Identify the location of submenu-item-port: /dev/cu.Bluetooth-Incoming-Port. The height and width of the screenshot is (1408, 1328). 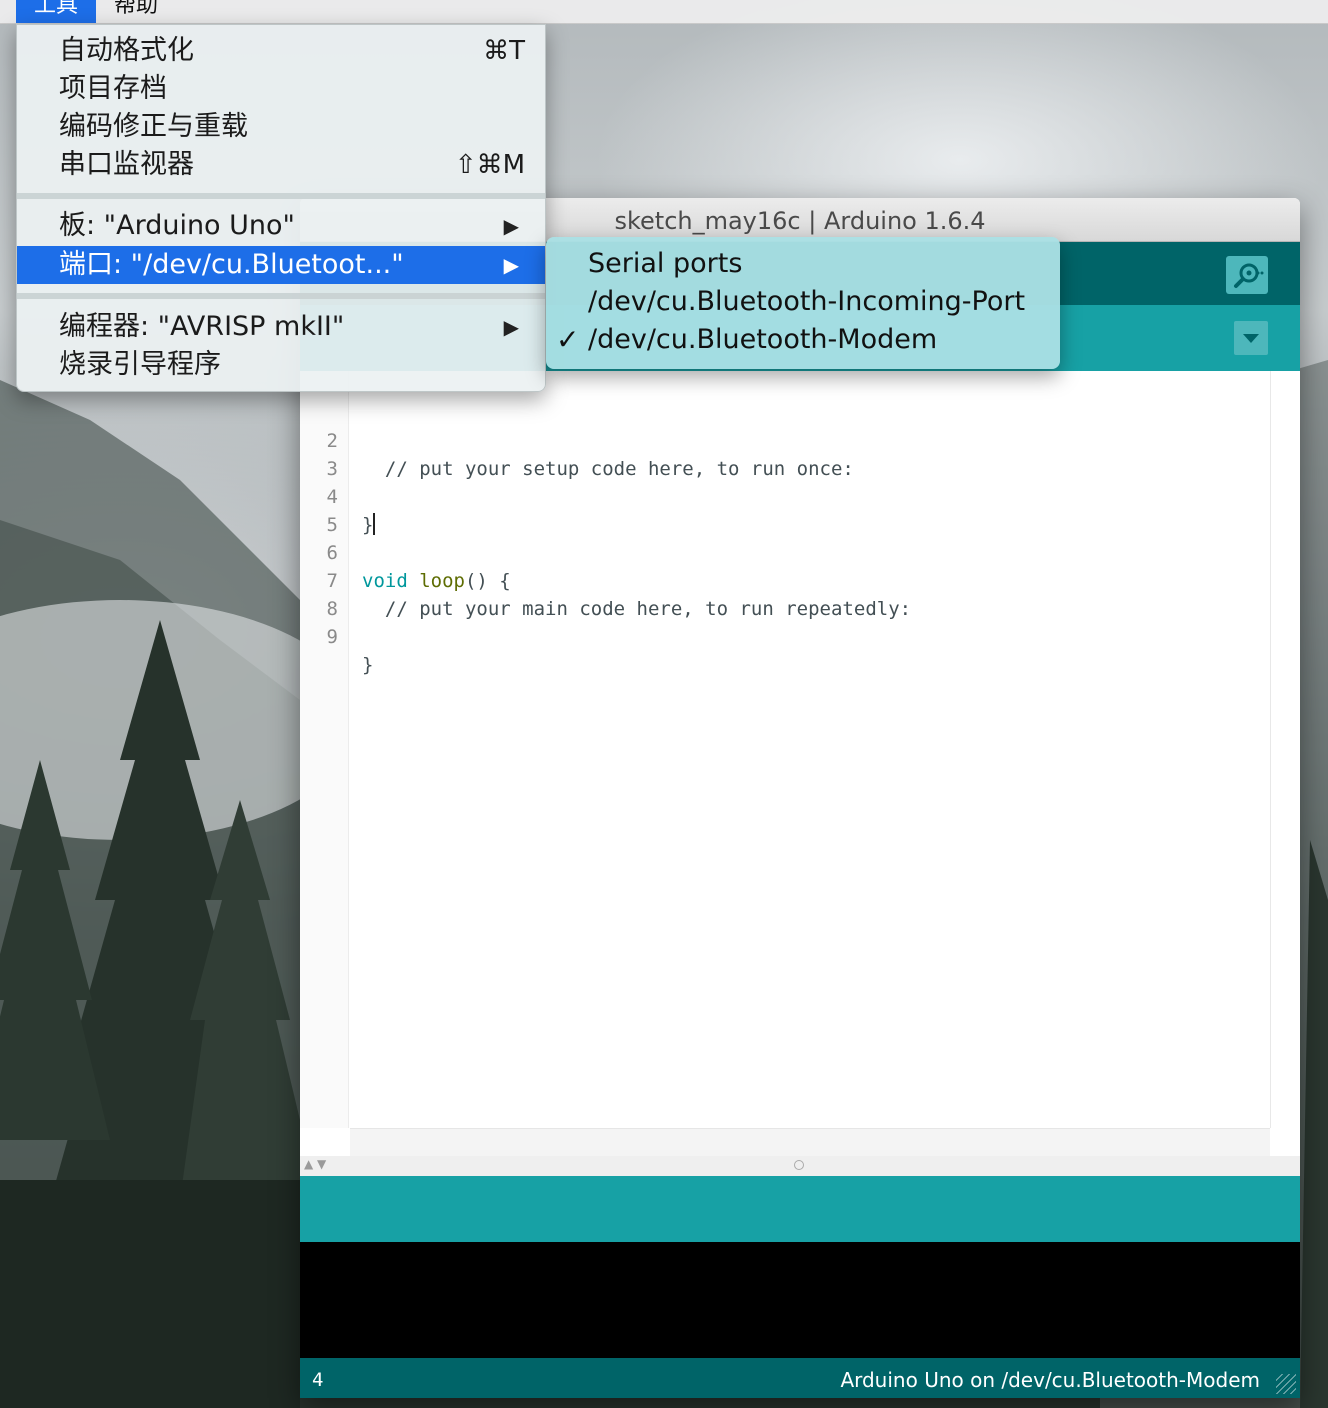
(803, 302).